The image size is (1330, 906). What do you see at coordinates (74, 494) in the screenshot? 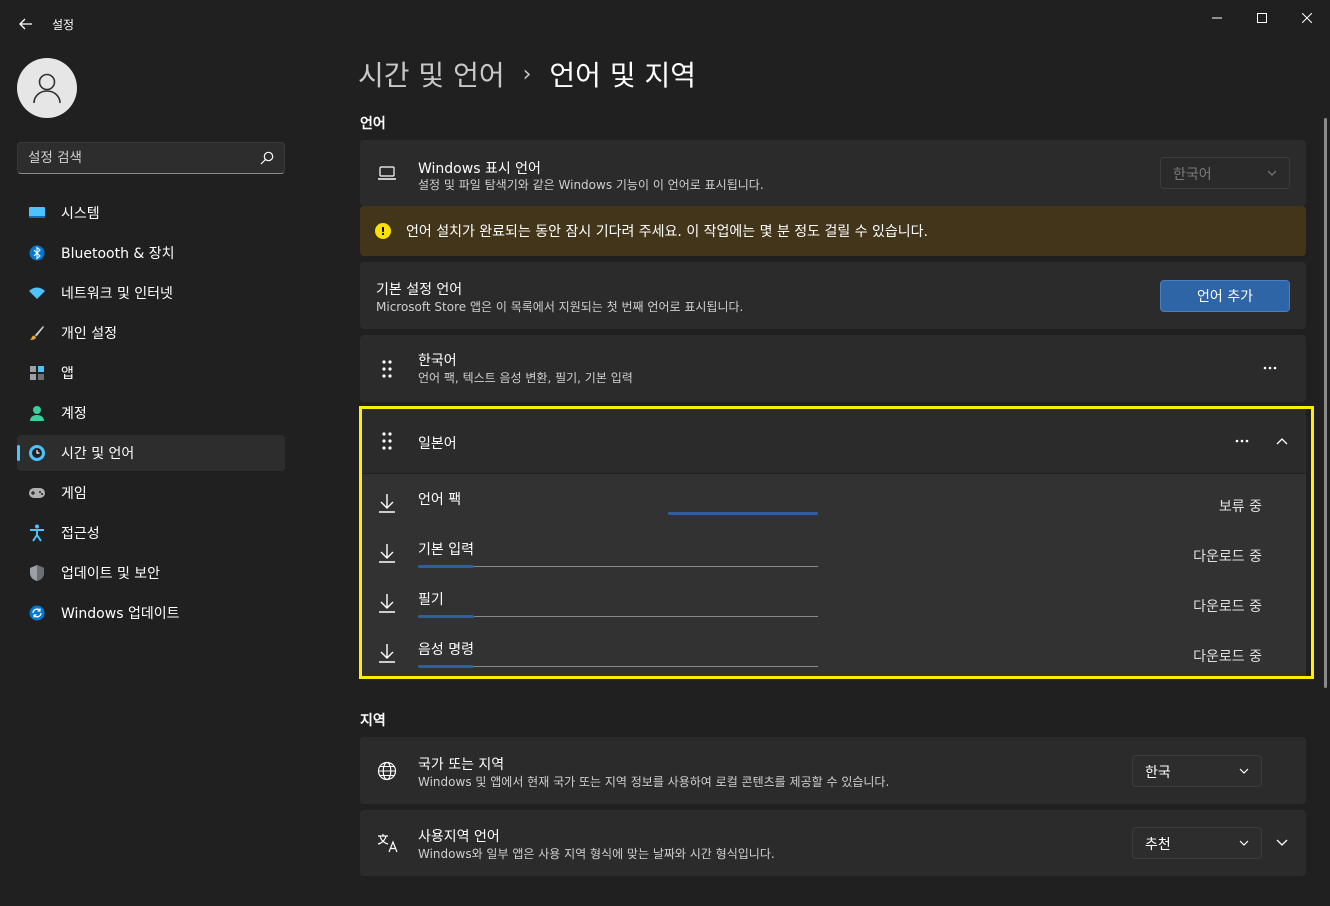
I see `sidebar-item-label: 게임` at bounding box center [74, 494].